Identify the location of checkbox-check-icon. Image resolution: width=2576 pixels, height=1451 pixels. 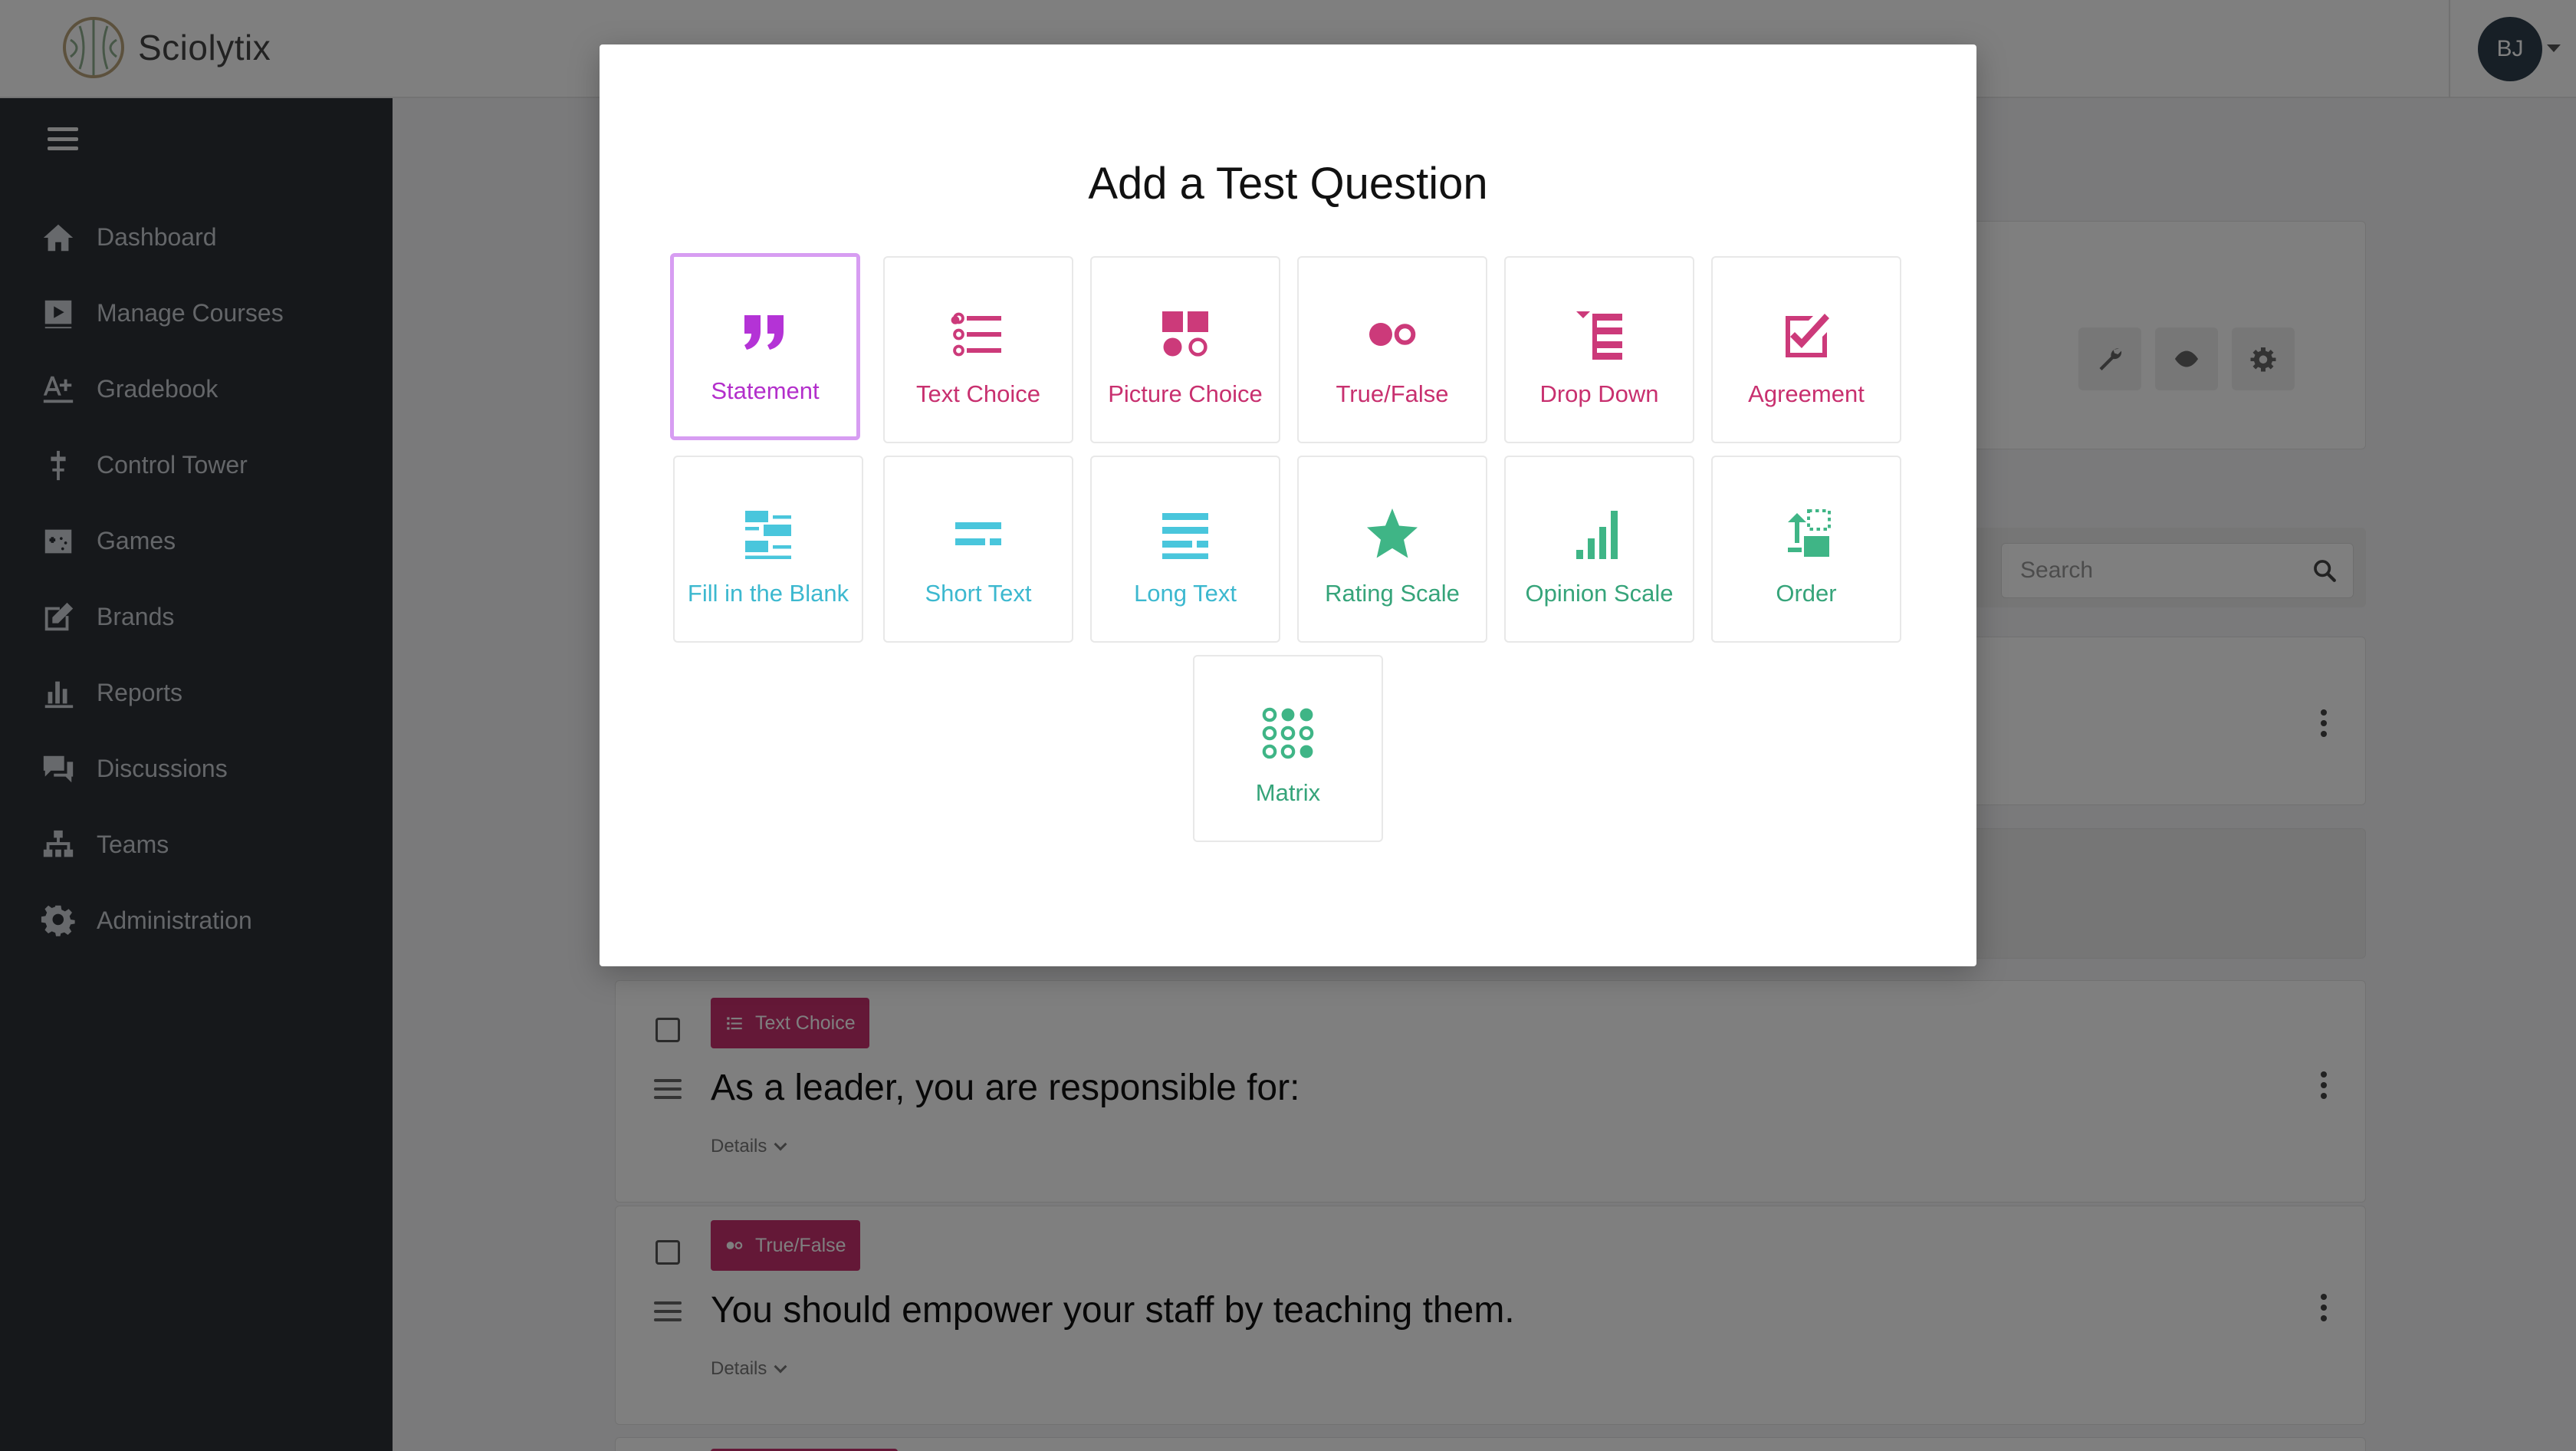
(1808, 335).